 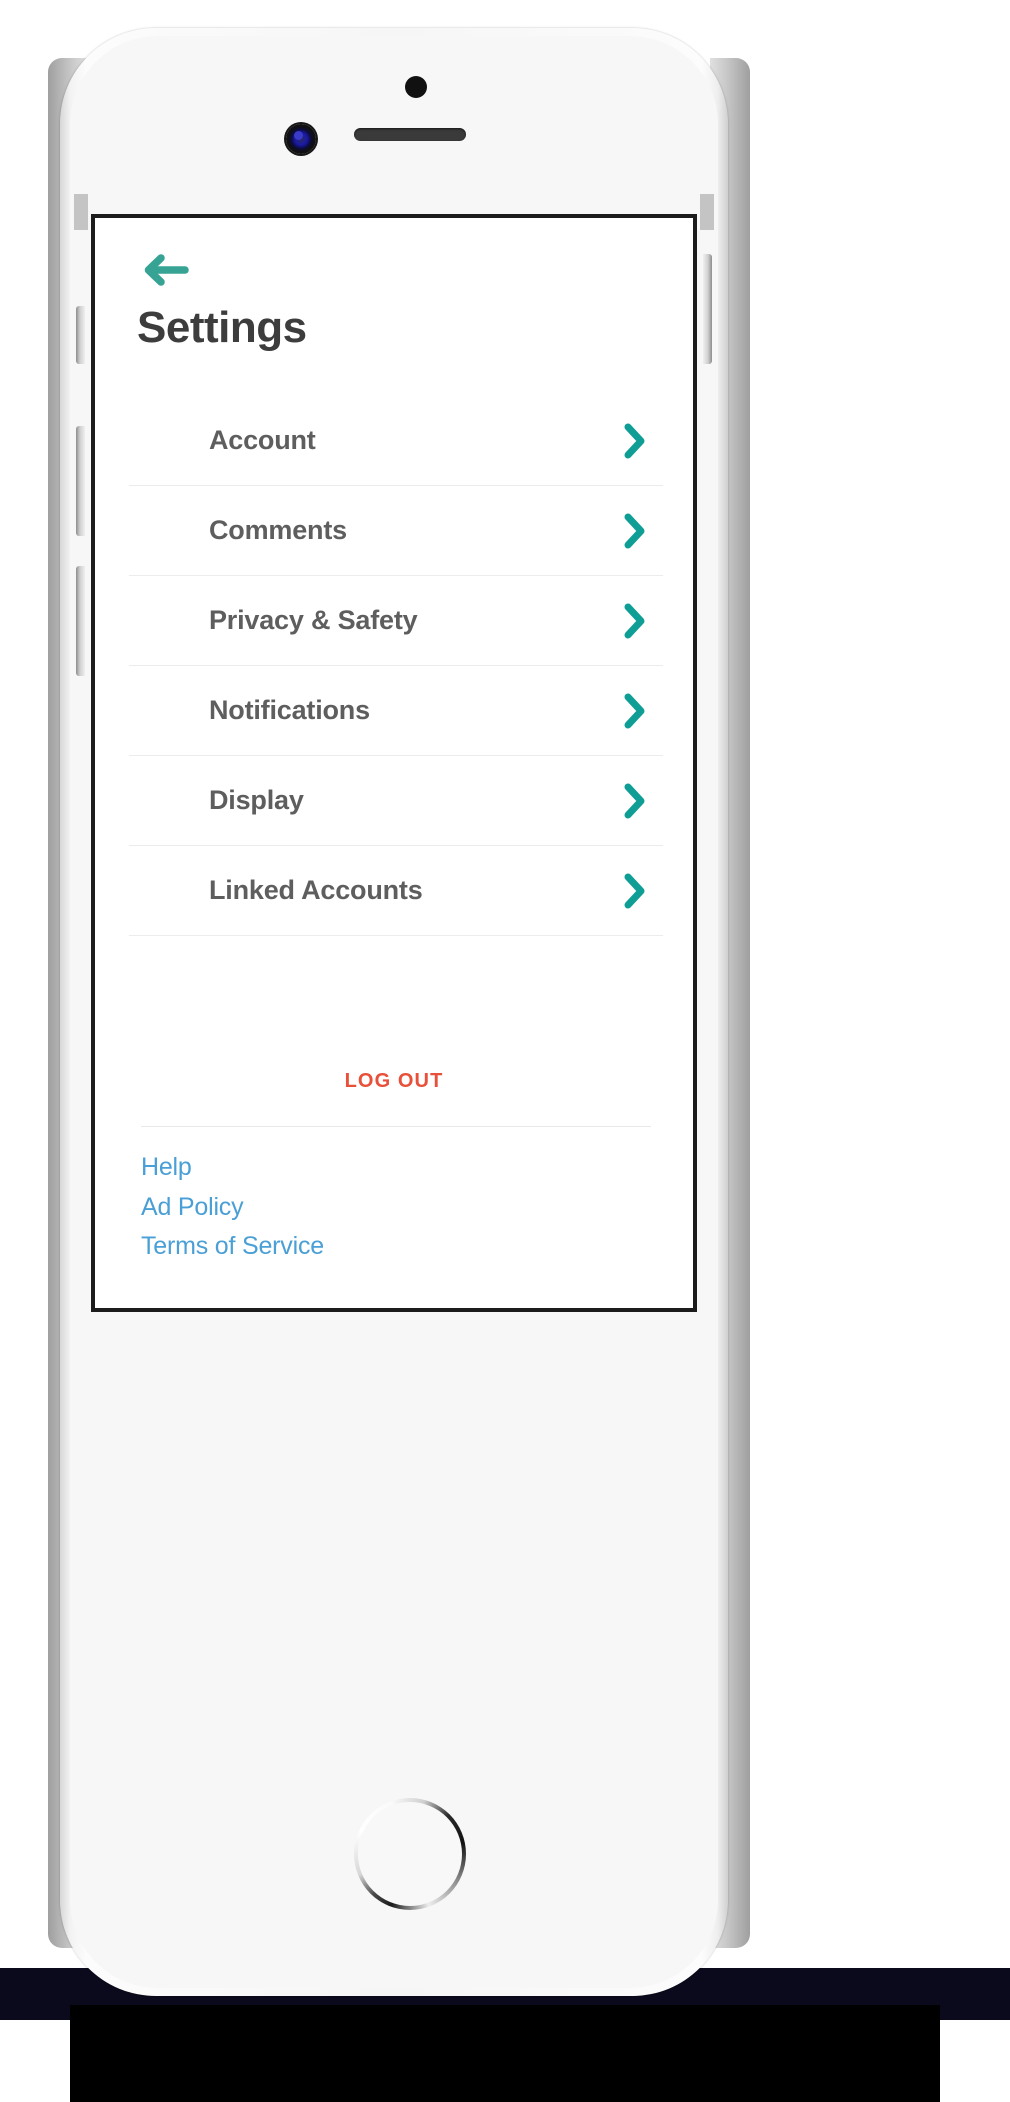 What do you see at coordinates (396, 441) in the screenshot?
I see `menu-item-account: Account` at bounding box center [396, 441].